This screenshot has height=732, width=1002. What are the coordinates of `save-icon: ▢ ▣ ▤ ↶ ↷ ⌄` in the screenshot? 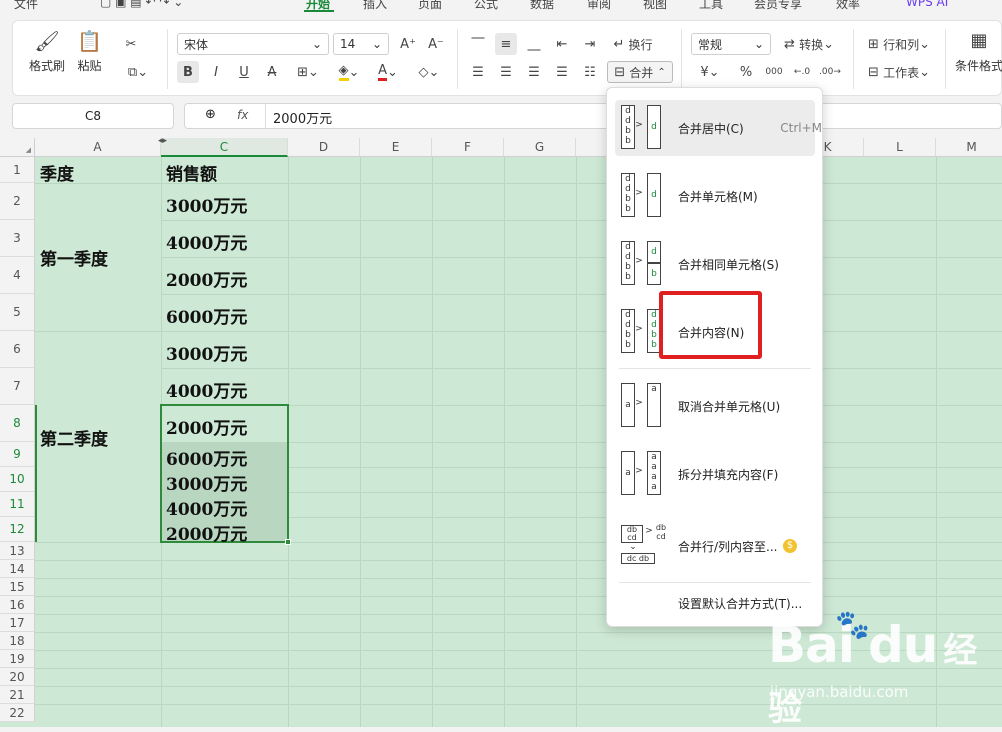 It's located at (141, 4).